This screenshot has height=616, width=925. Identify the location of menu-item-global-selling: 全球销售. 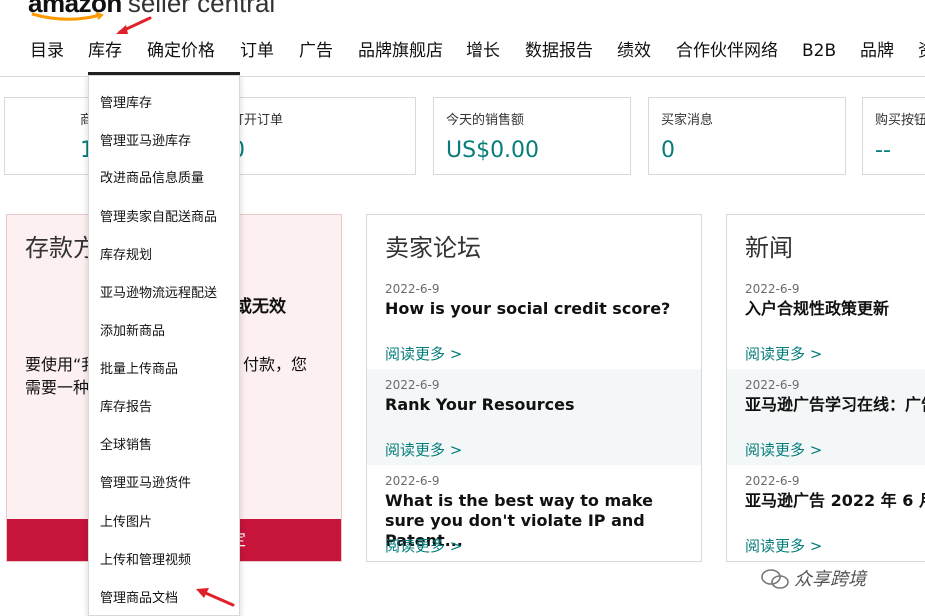
(126, 443).